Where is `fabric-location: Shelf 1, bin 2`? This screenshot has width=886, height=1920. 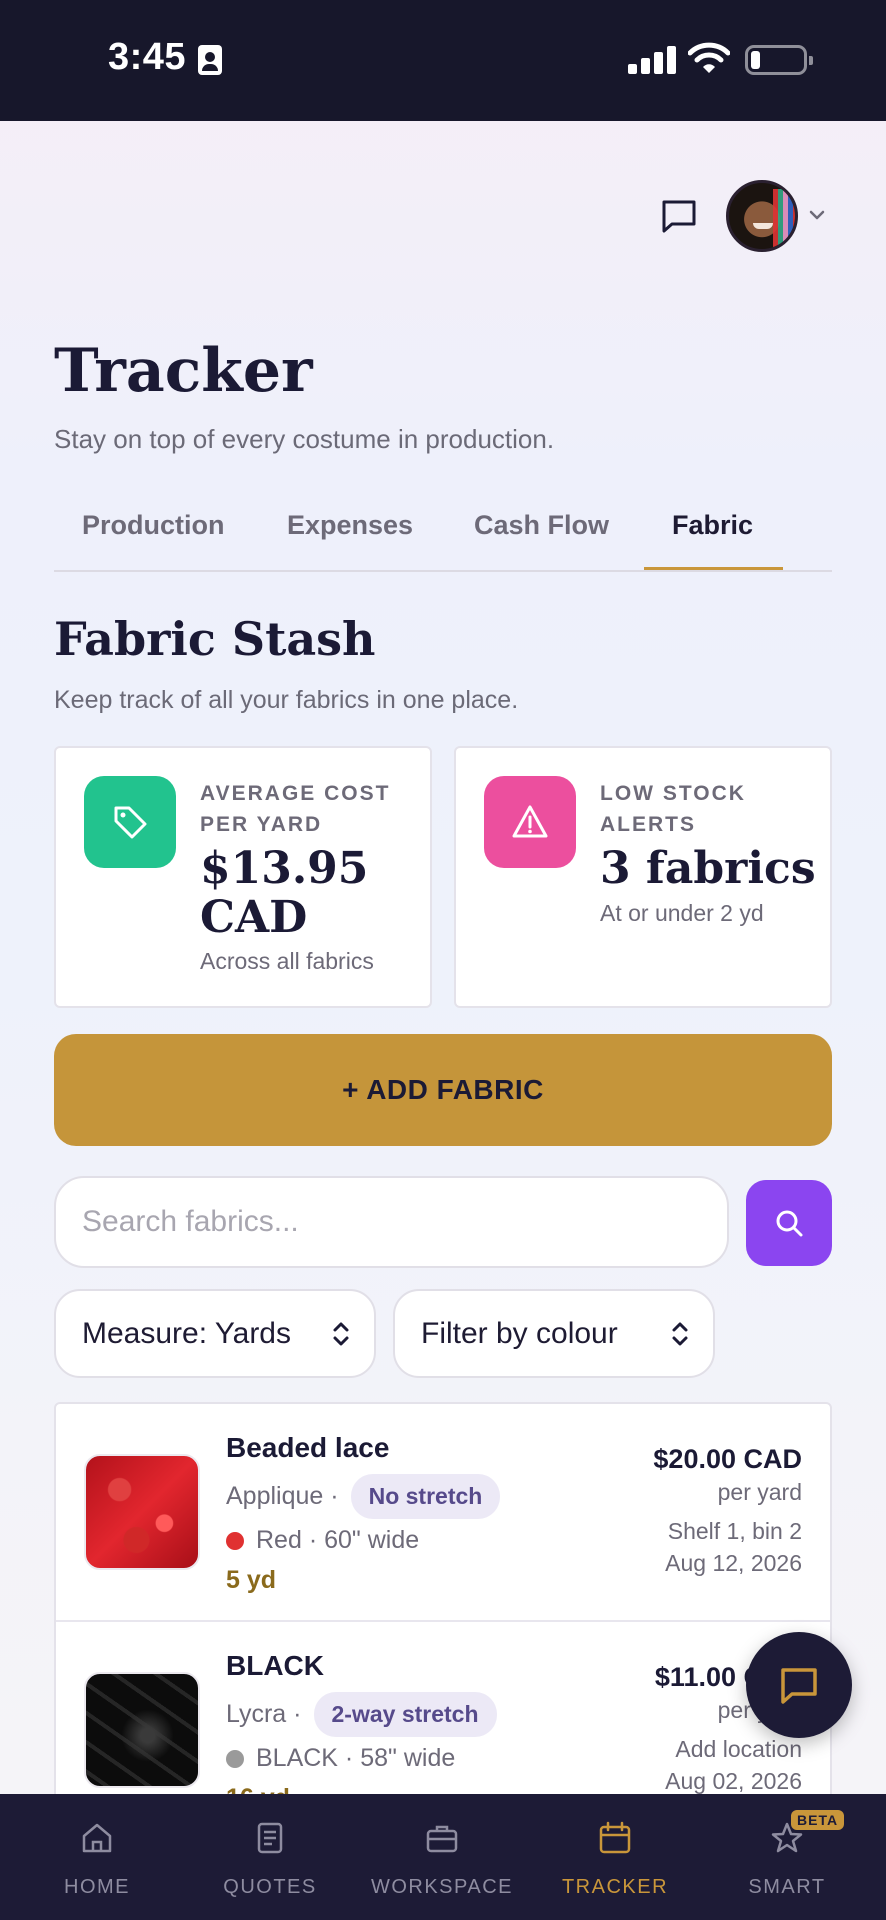 fabric-location: Shelf 1, bin 2 is located at coordinates (734, 1531).